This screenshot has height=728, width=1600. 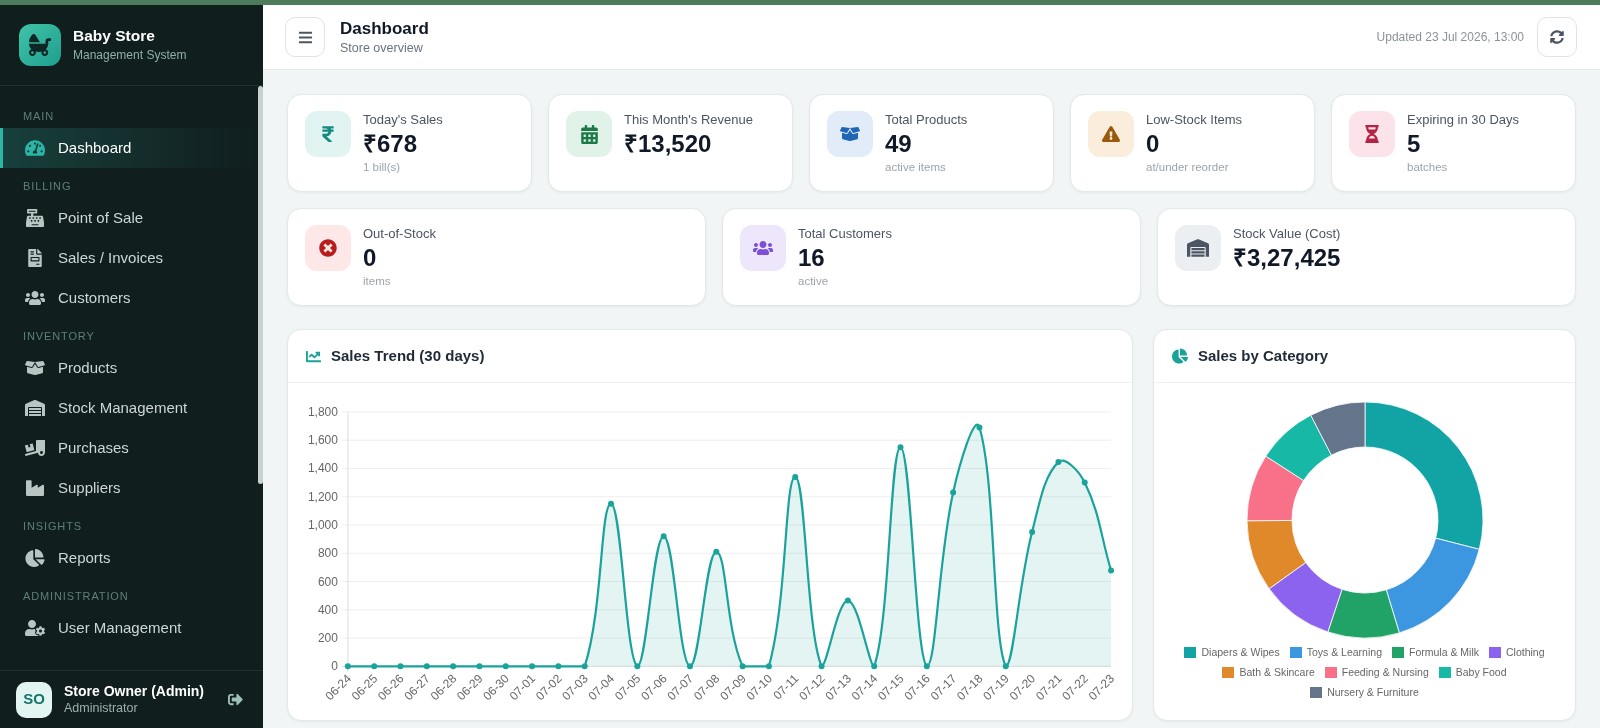 What do you see at coordinates (845, 234) in the screenshot?
I see `stat-label: Total Customers` at bounding box center [845, 234].